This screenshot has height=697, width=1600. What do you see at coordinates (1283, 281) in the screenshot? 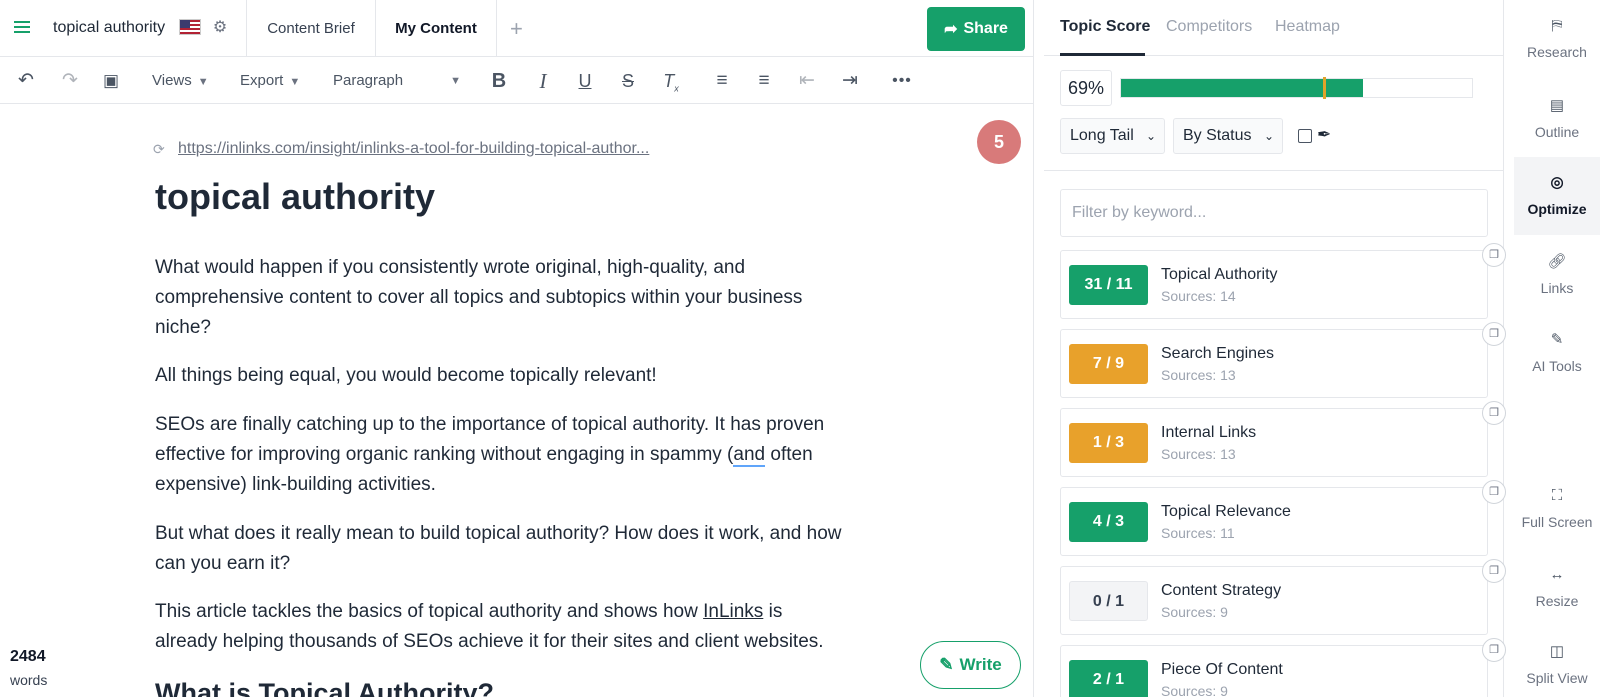
I see `keyword-card: 31 / 11 Topical Authority Sources: 14 ❐` at bounding box center [1283, 281].